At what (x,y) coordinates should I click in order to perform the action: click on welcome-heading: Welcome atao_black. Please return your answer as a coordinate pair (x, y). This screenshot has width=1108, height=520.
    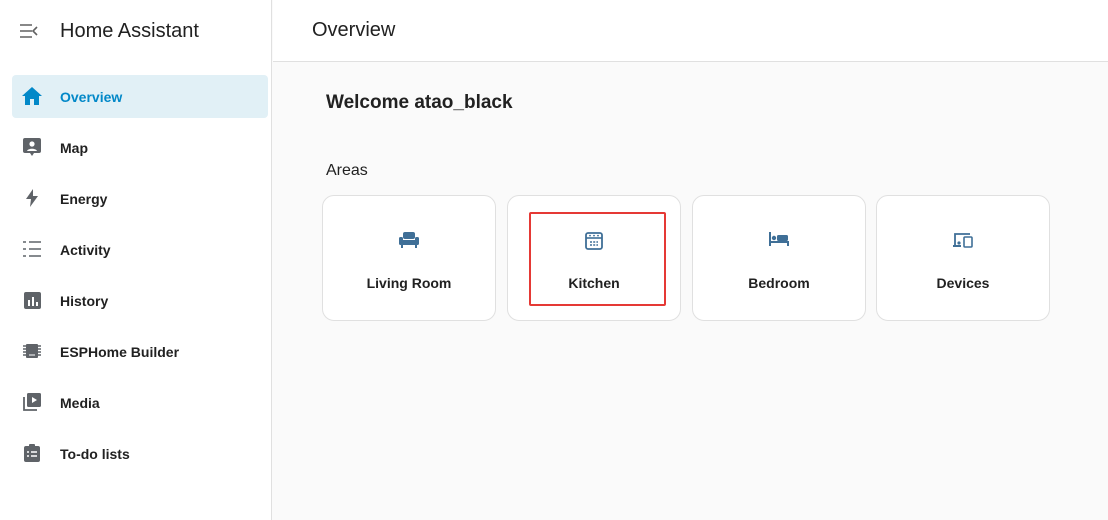
    Looking at the image, I should click on (419, 102).